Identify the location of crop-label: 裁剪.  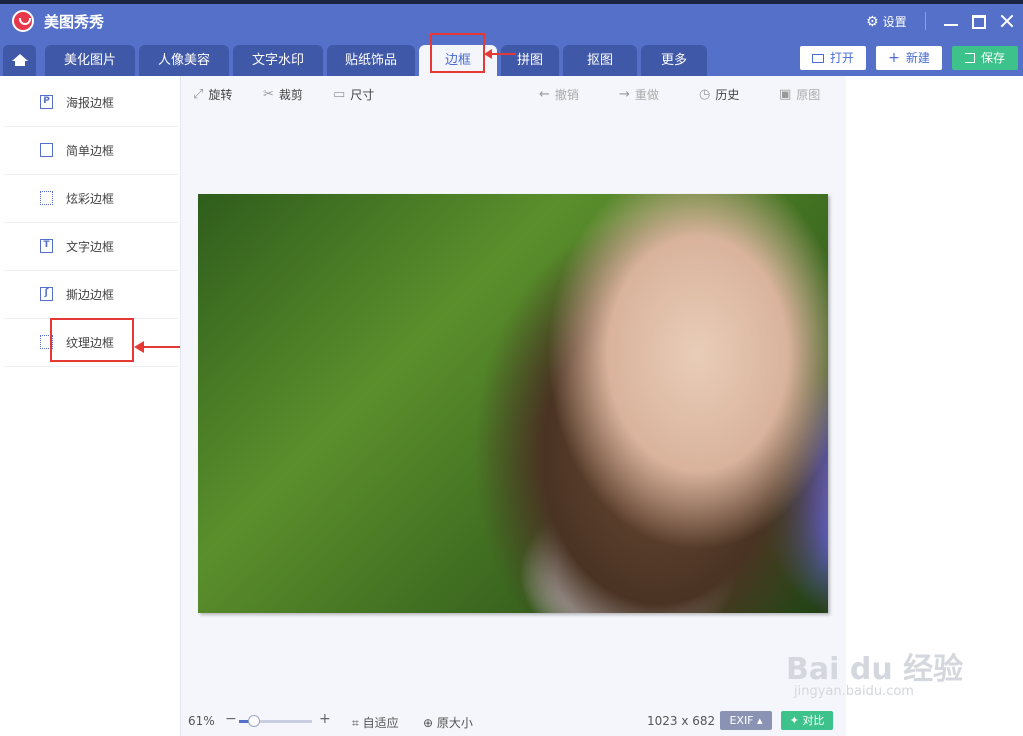
(290, 95).